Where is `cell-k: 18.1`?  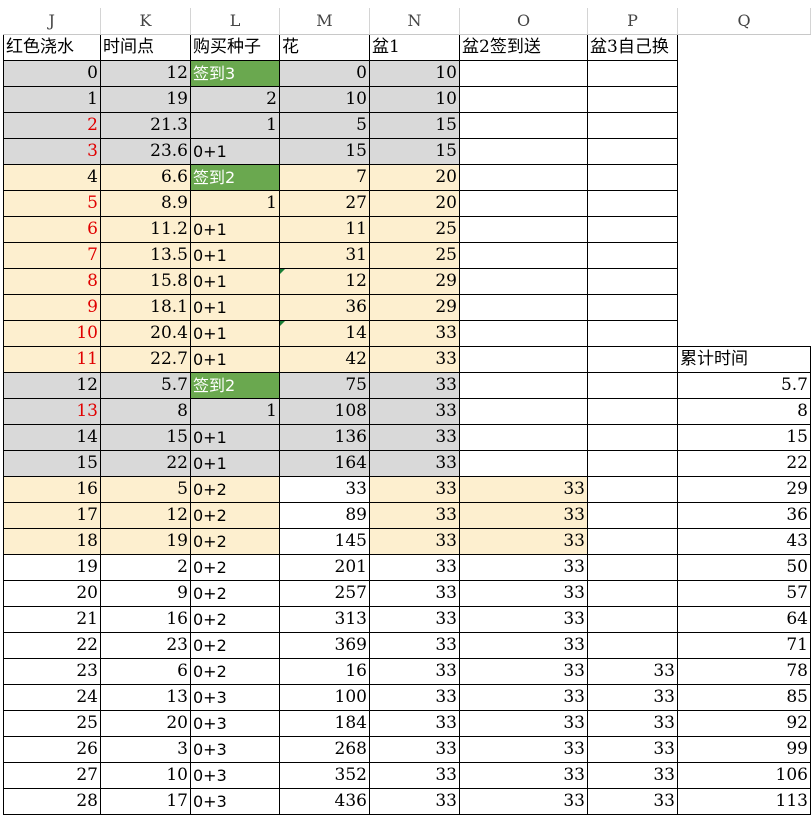
cell-k: 18.1 is located at coordinates (145, 307).